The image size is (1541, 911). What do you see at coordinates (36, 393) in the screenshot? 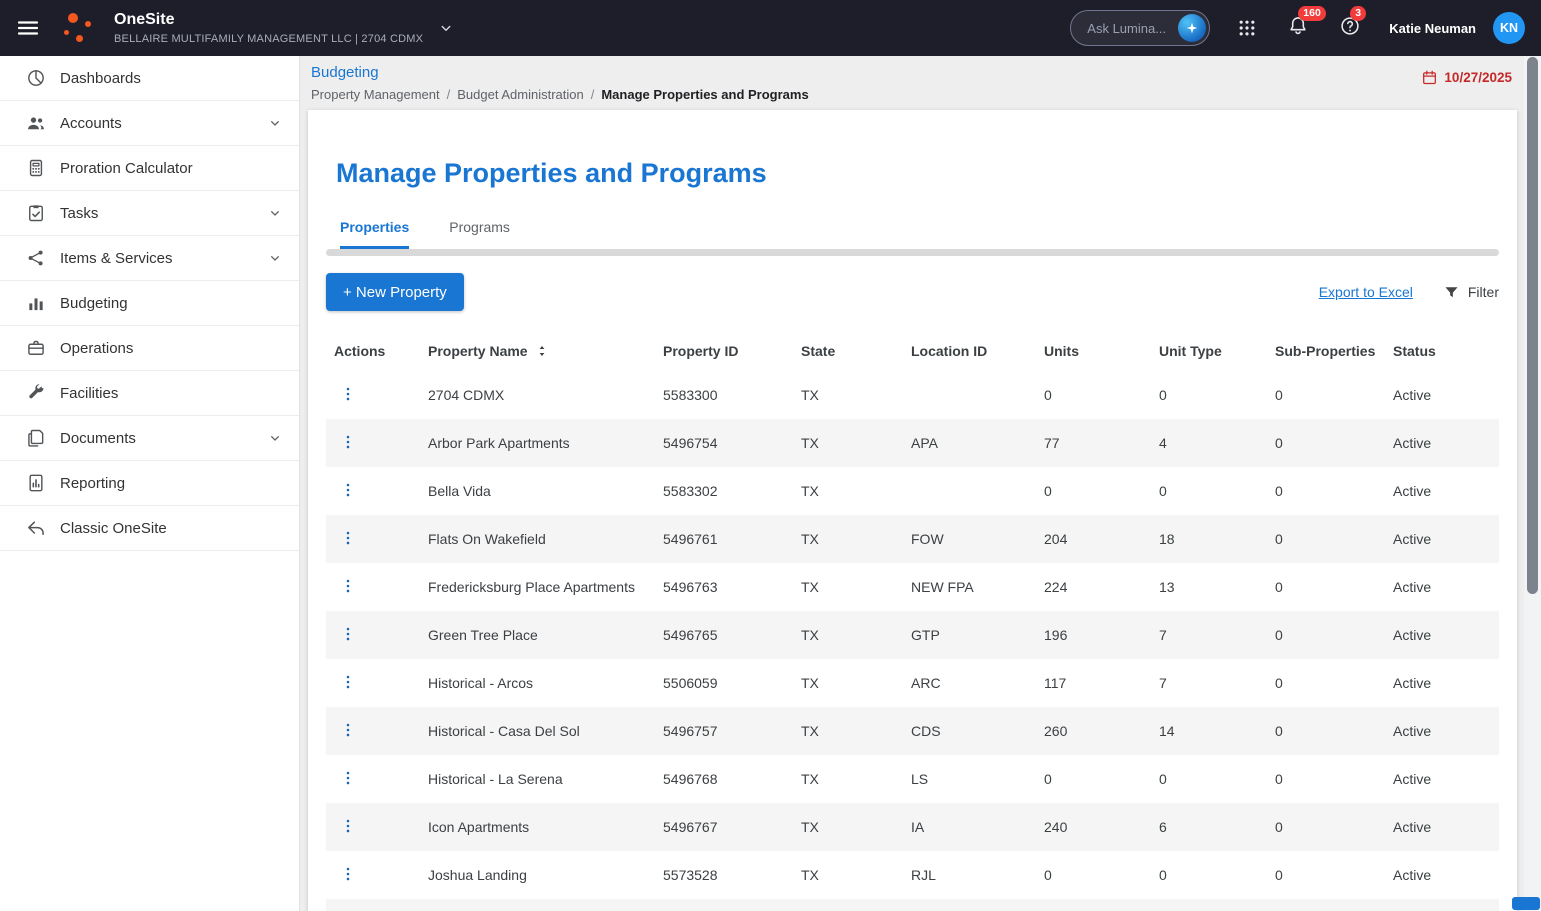
I see `facilities-icon` at bounding box center [36, 393].